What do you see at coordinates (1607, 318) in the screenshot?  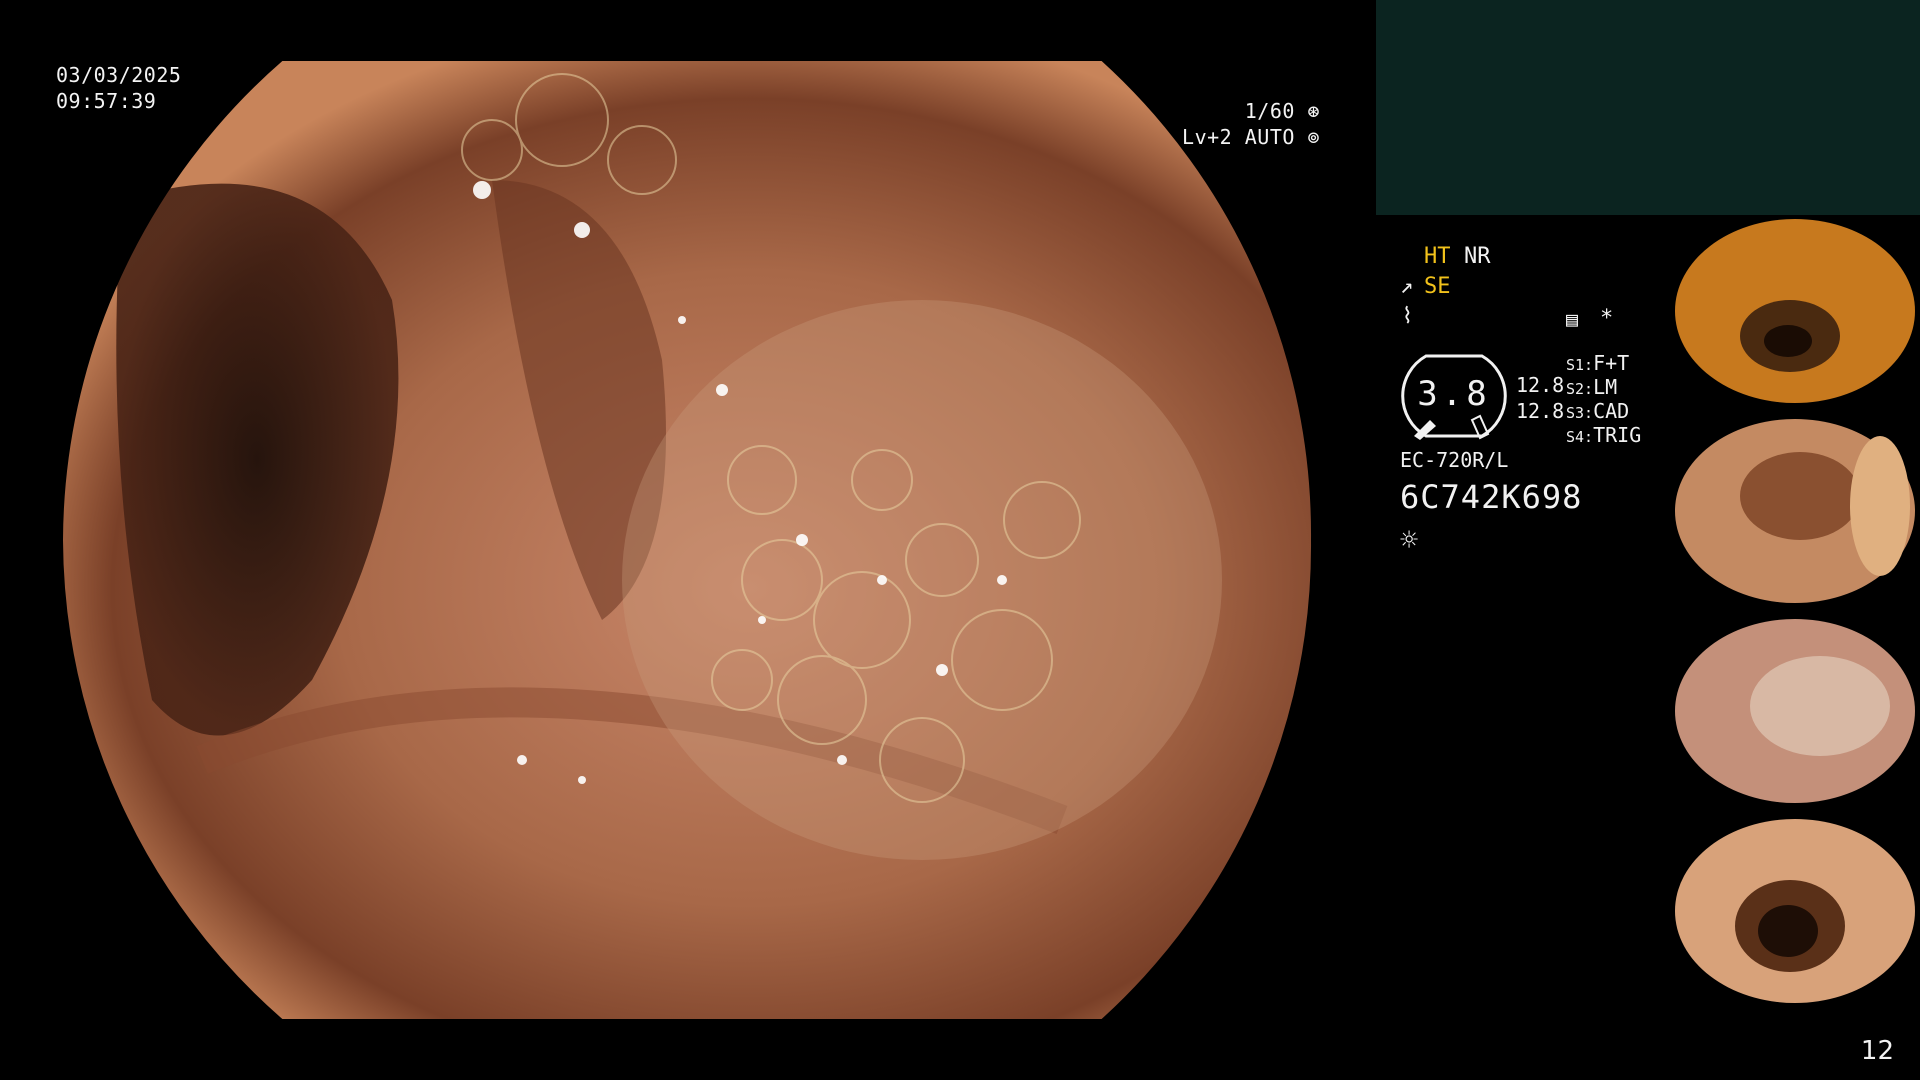 I see `asterisk-icon: *` at bounding box center [1607, 318].